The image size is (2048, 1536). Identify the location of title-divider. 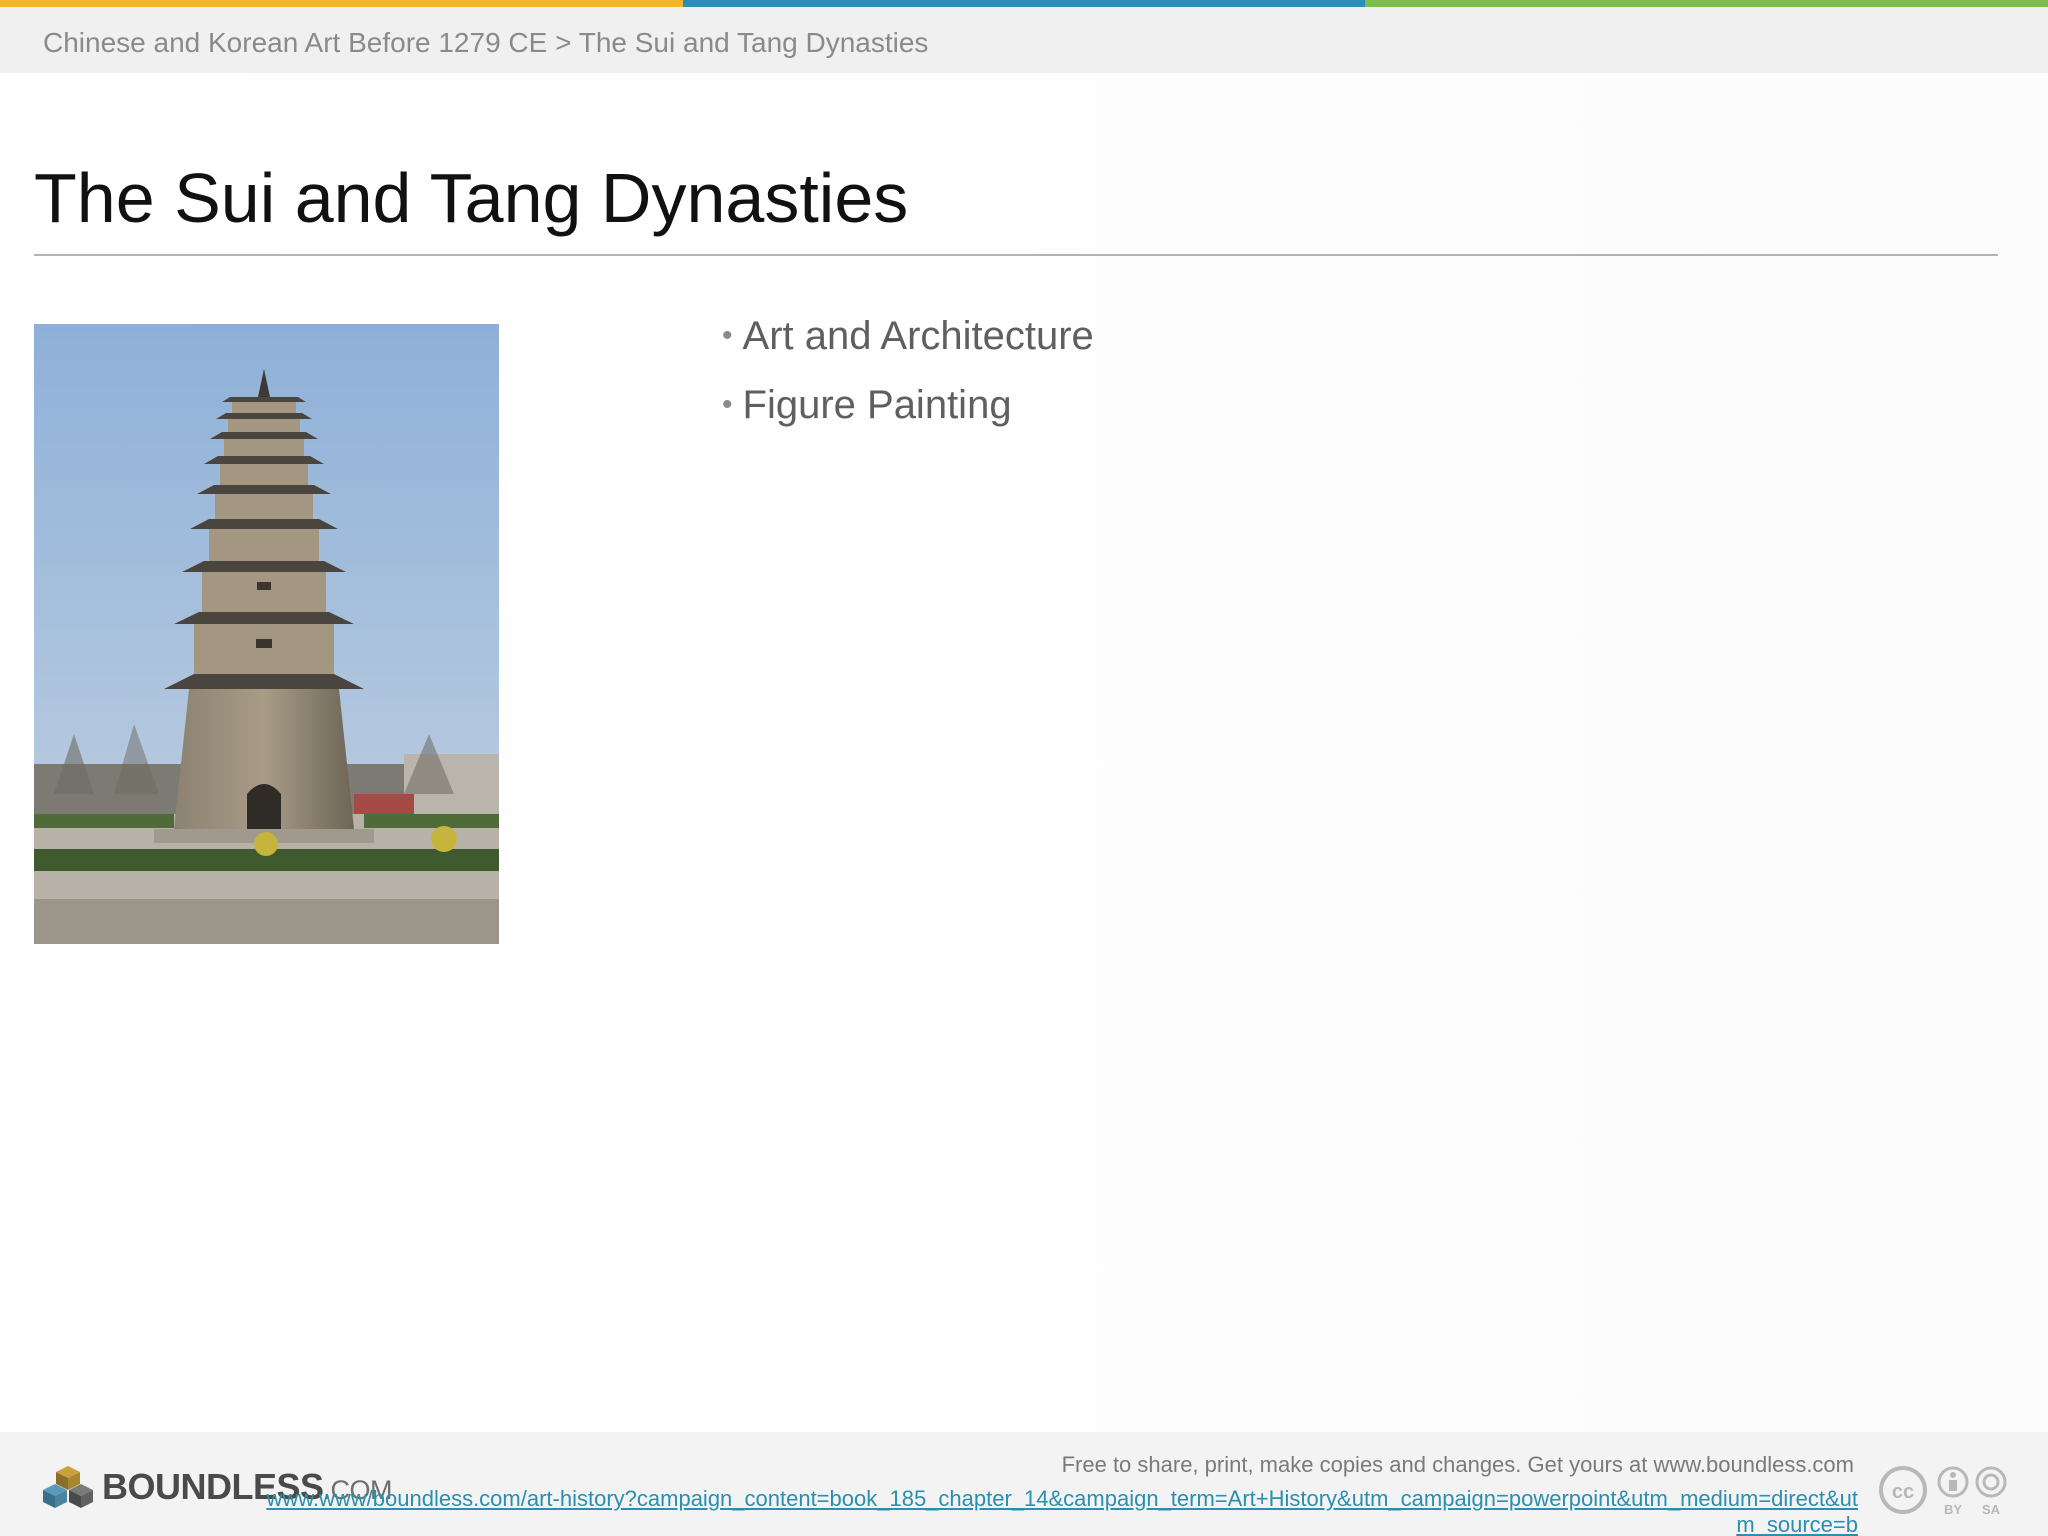
(1016, 255).